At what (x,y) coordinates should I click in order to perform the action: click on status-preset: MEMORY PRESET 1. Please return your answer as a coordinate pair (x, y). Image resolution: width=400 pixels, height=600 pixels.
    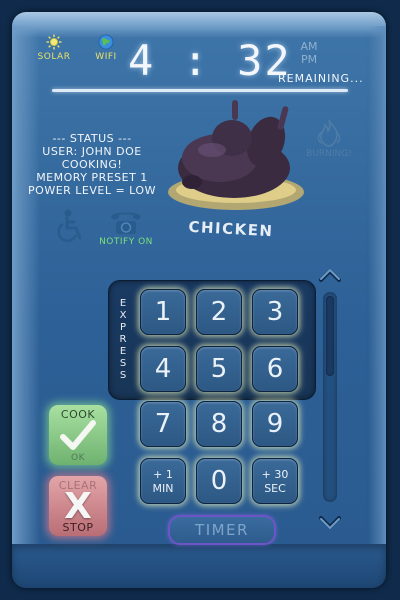
    Looking at the image, I should click on (92, 177).